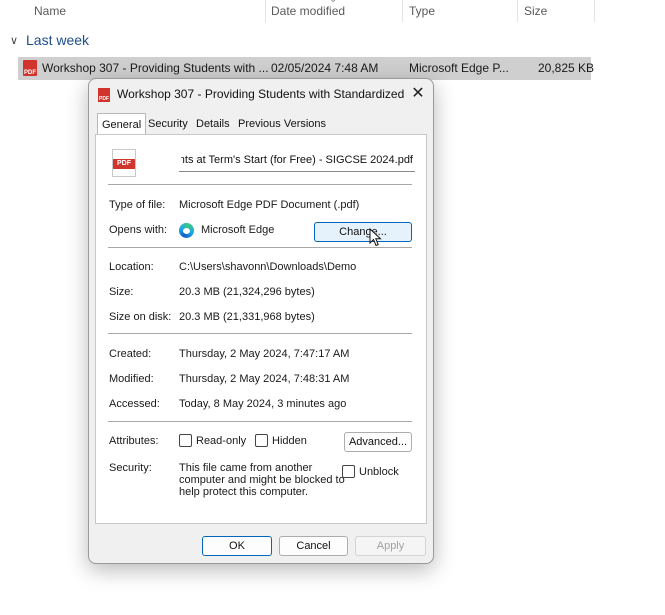 This screenshot has width=665, height=615. What do you see at coordinates (262, 480) in the screenshot?
I see `security-text-line-2: computer and might be blocked to` at bounding box center [262, 480].